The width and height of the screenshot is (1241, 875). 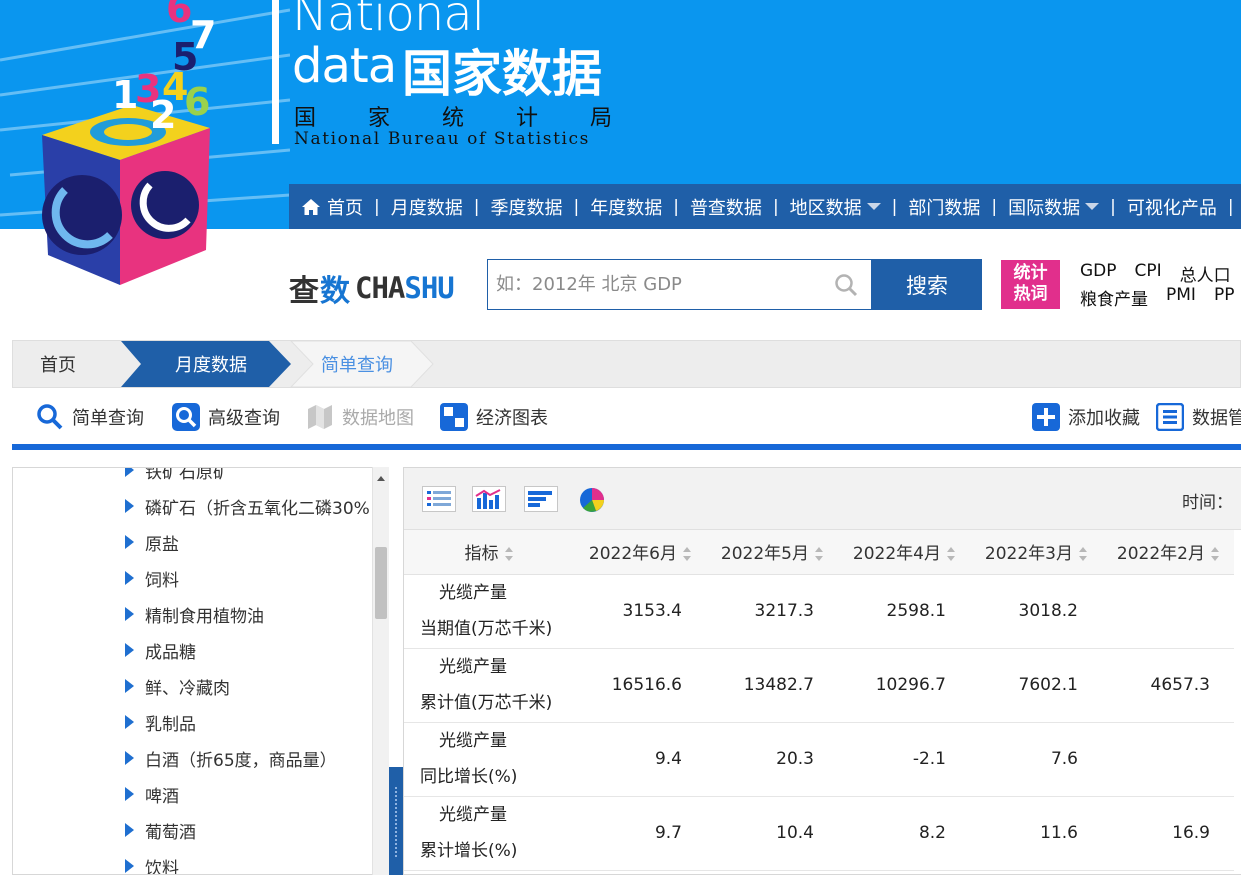 I want to click on column-header-indicator: 指标, so click(x=489, y=552).